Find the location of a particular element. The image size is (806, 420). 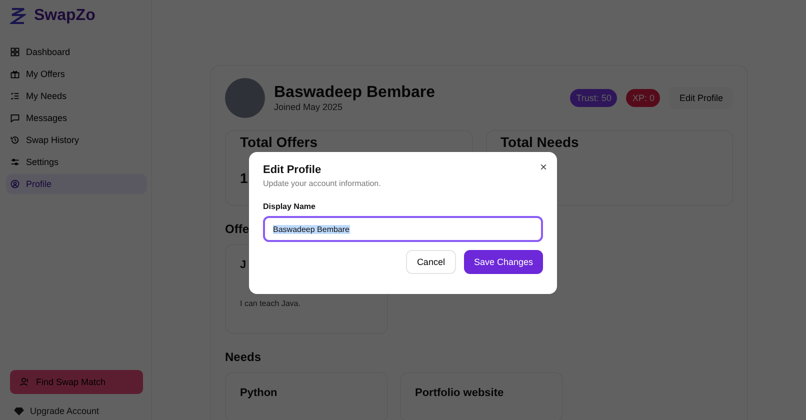

nav-item: Profile is located at coordinates (76, 184).